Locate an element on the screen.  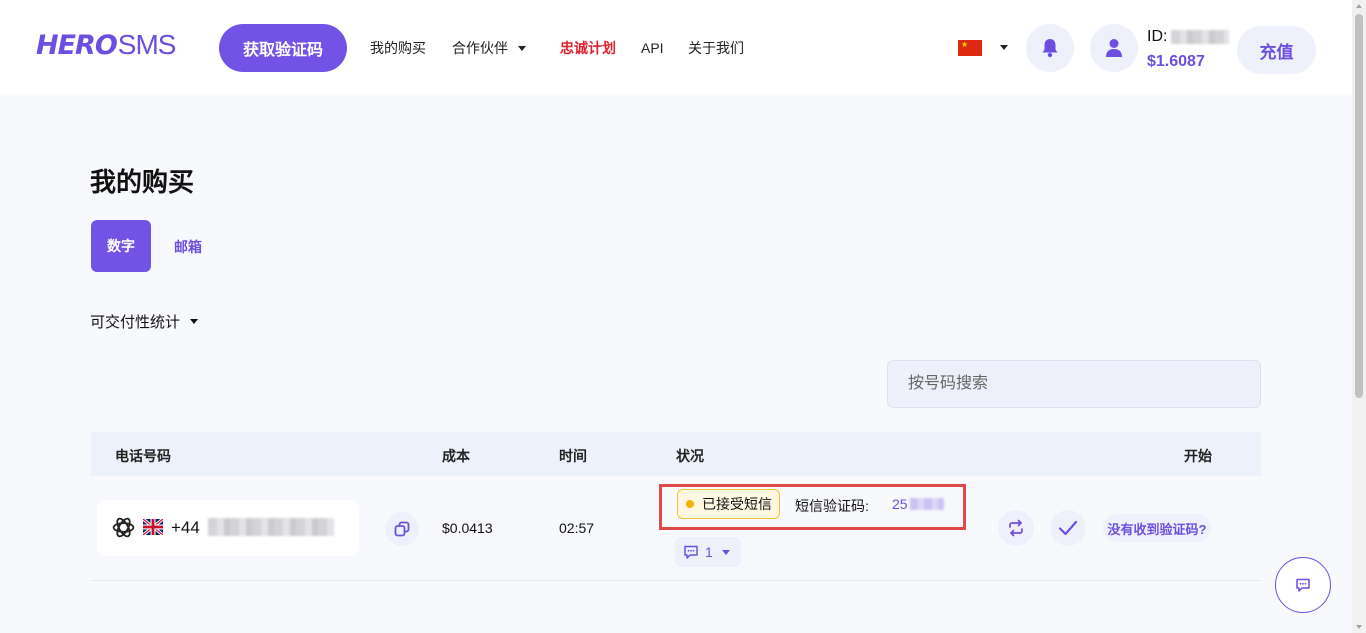
user-id-redacted is located at coordinates (1200, 37).